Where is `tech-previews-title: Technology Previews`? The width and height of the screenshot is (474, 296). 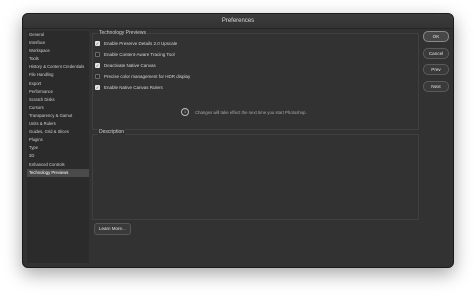 tech-previews-title: Technology Previews is located at coordinates (122, 33).